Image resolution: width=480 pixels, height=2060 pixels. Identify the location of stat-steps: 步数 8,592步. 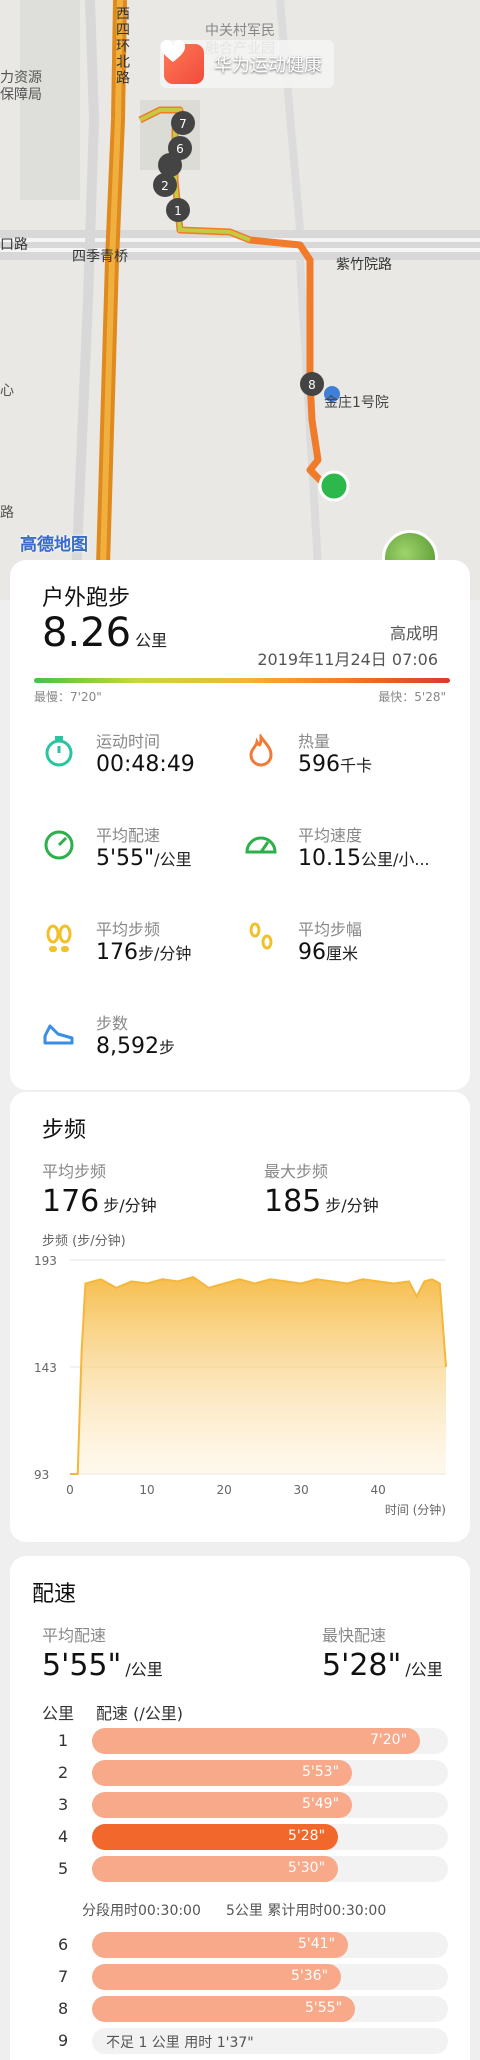
(142, 1045).